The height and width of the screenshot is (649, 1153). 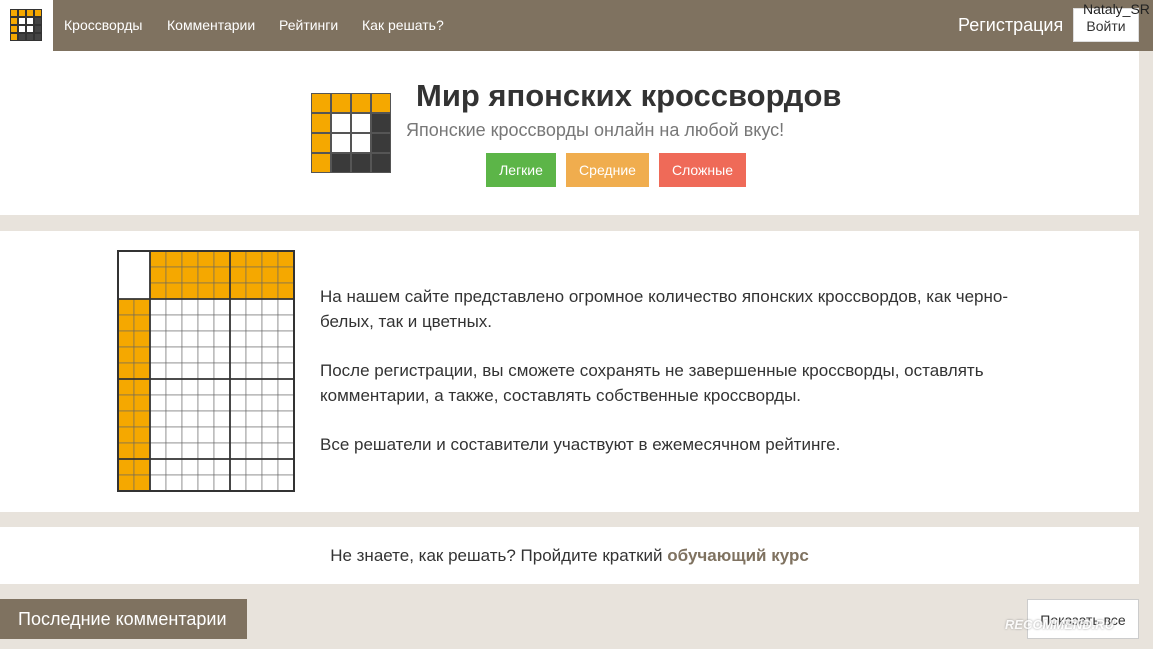 I want to click on site-logo-link, so click(x=26, y=25).